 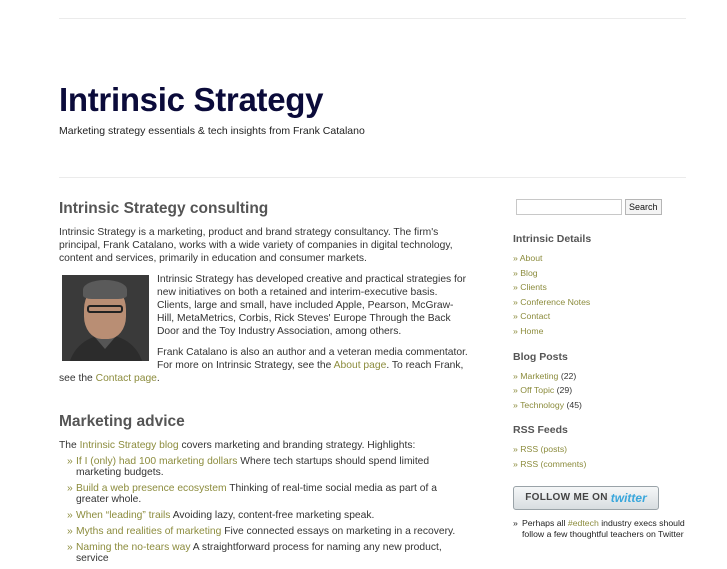 What do you see at coordinates (600, 258) in the screenshot?
I see `sidebar-item-about: About` at bounding box center [600, 258].